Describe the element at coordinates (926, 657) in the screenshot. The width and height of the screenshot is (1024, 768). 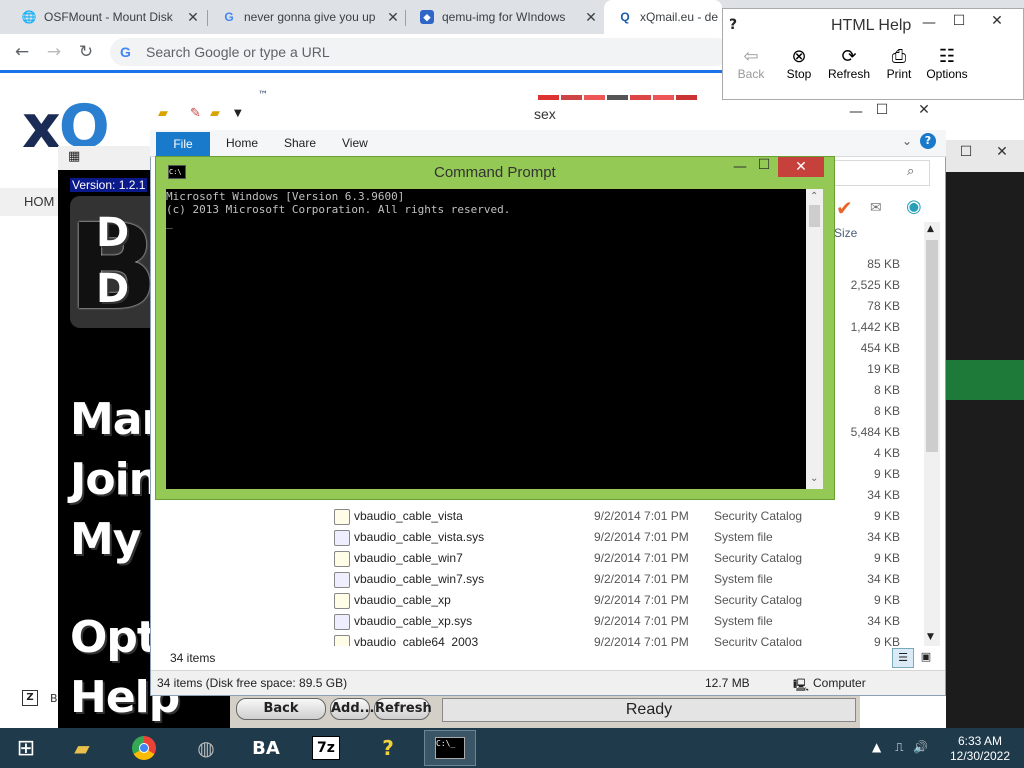
I see `large-icons-view-icon: ▣` at that location.